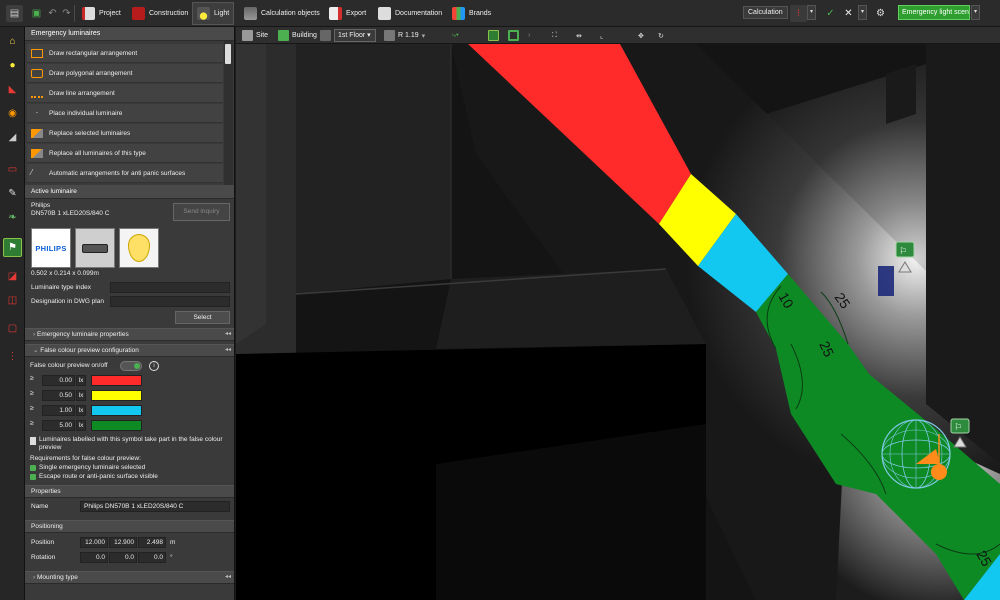 Image resolution: width=1000 pixels, height=600 pixels. Describe the element at coordinates (848, 13) in the screenshot. I see `close-icon: ✕` at that location.